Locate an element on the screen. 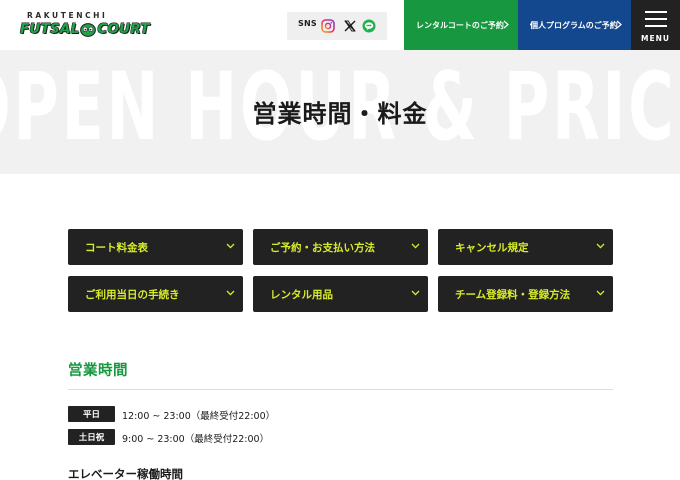 This screenshot has height=480, width=680. individual-program-reservation-button: 個人プログラムのご予約 is located at coordinates (574, 25).